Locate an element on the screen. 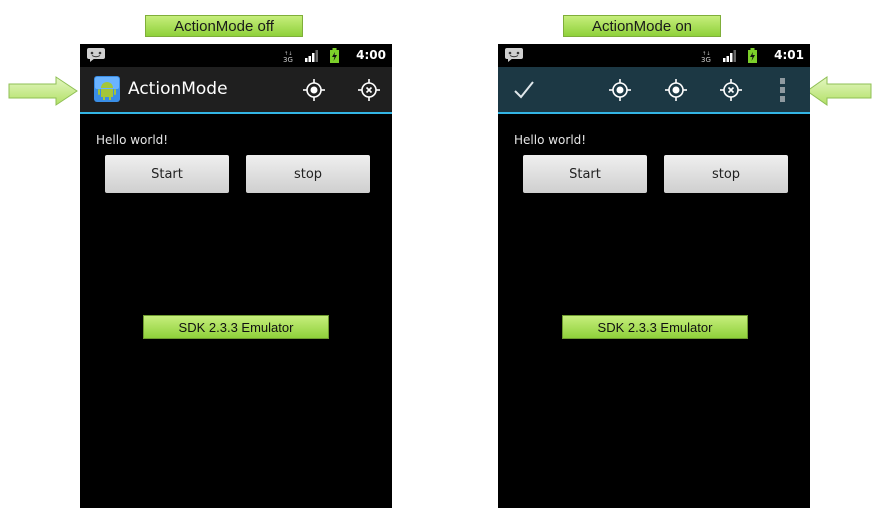 This screenshot has width=873, height=508. app-title: ActionMode is located at coordinates (178, 89).